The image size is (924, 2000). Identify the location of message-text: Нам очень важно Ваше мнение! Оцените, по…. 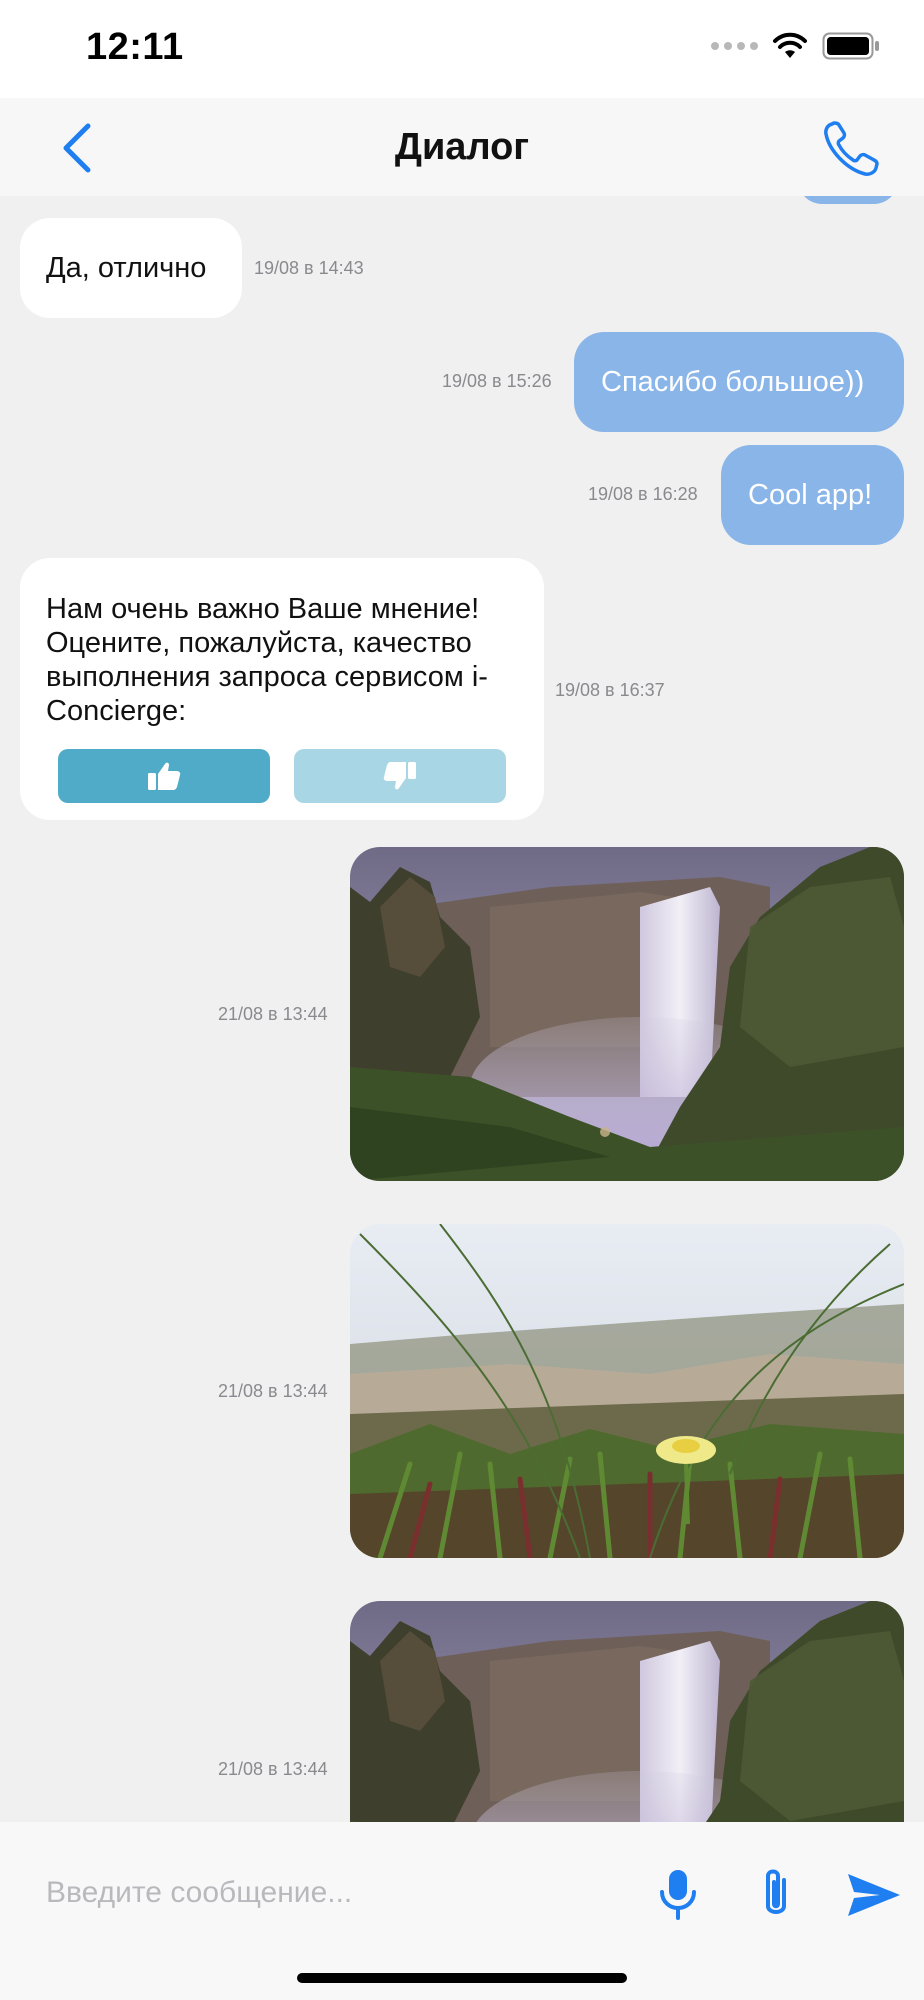
(267, 660).